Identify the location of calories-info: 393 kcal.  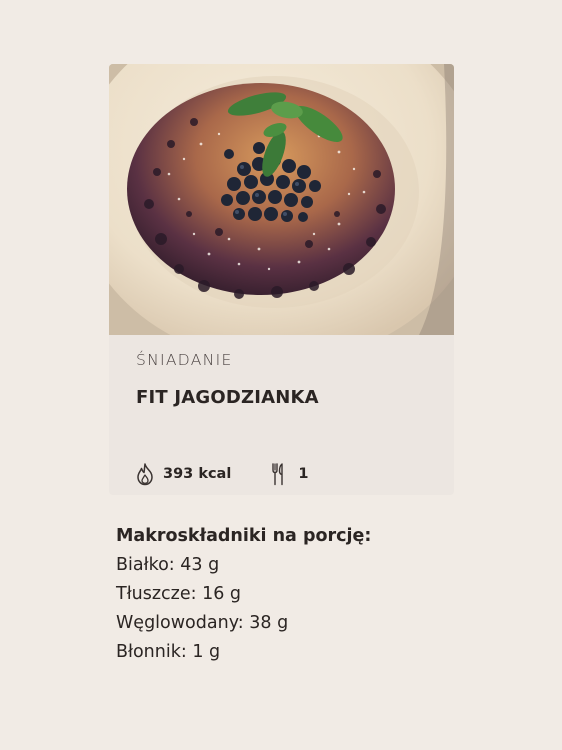
(183, 474).